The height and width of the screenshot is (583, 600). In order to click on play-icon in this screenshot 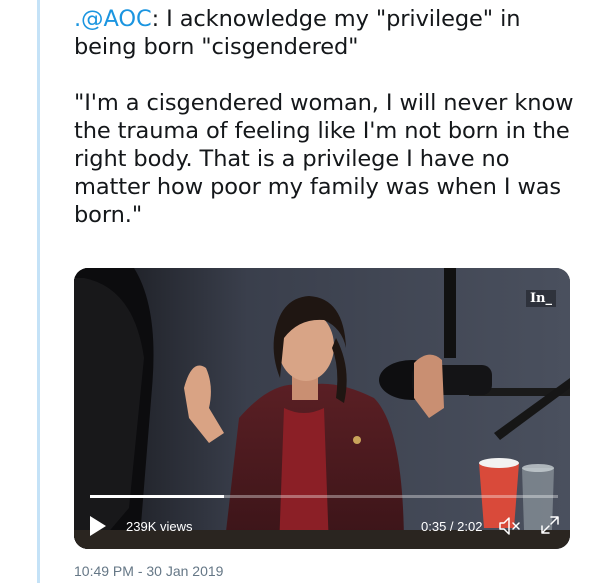, I will do `click(98, 526)`.